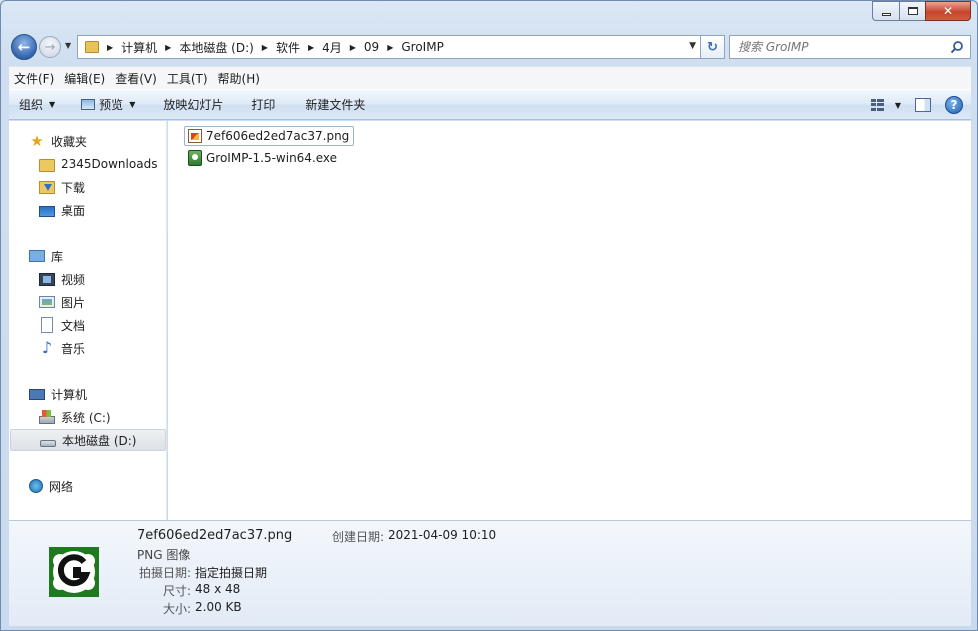  I want to click on preview-button: 预览 ▼, so click(108, 104).